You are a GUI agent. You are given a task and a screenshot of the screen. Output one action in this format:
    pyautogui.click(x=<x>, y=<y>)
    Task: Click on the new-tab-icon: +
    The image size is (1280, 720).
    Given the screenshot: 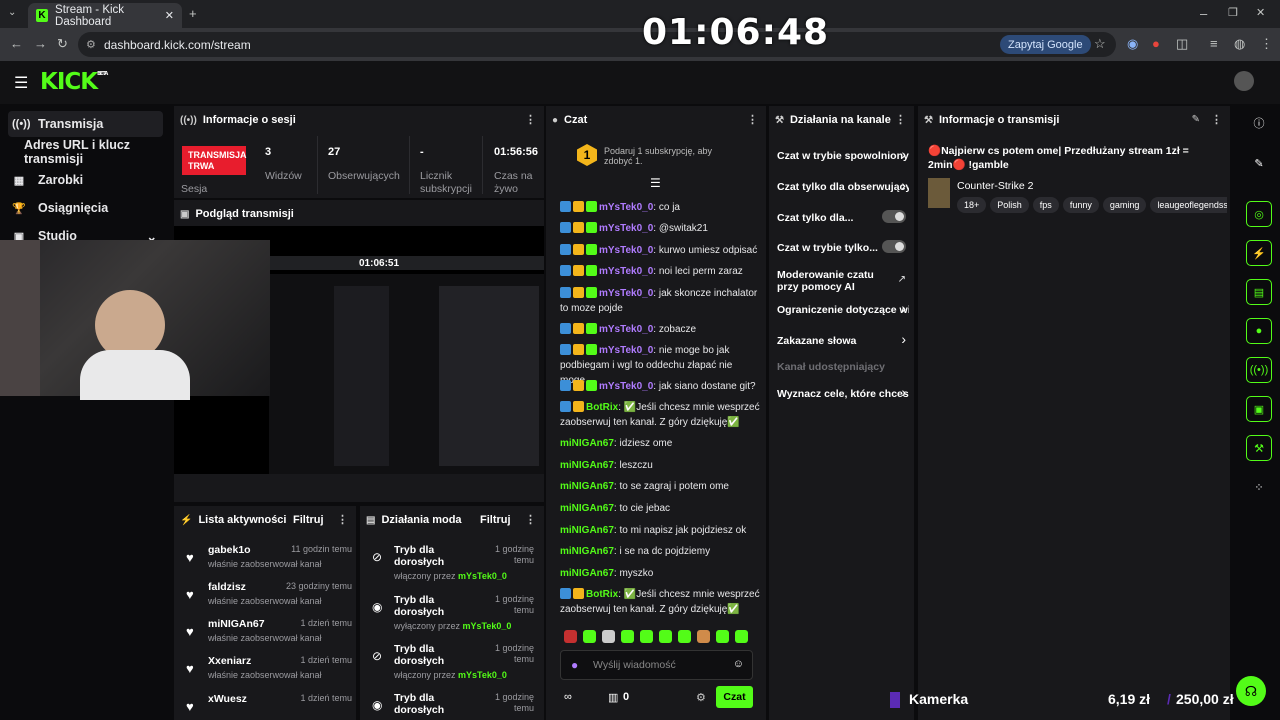 What is the action you would take?
    pyautogui.click(x=193, y=13)
    